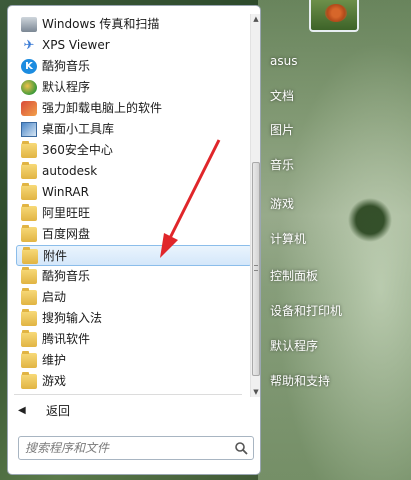 Image resolution: width=411 pixels, height=480 pixels. Describe the element at coordinates (54, 360) in the screenshot. I see `folder-label: 维护` at that location.